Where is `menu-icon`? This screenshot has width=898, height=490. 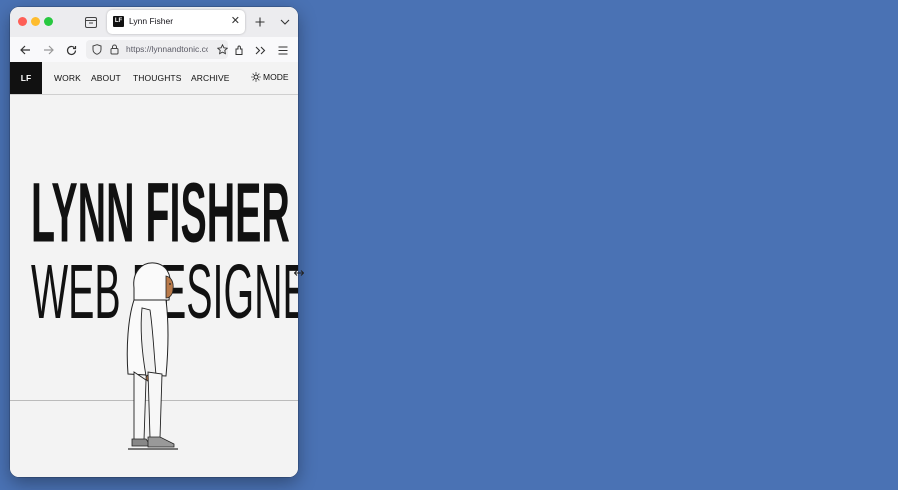
menu-icon is located at coordinates (283, 50).